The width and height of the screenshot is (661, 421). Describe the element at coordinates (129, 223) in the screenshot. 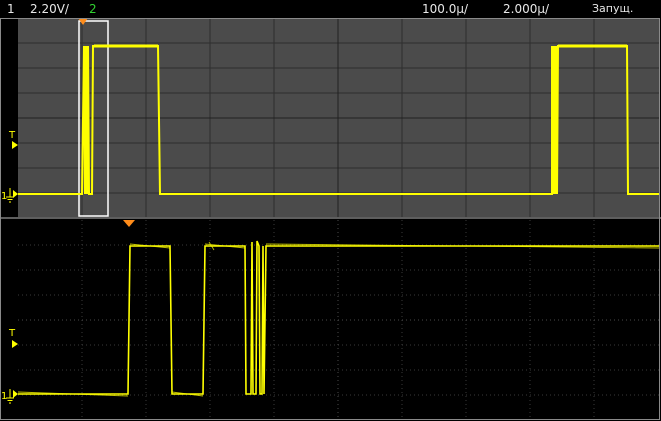

I see `trigger-position-zoom-icon` at that location.